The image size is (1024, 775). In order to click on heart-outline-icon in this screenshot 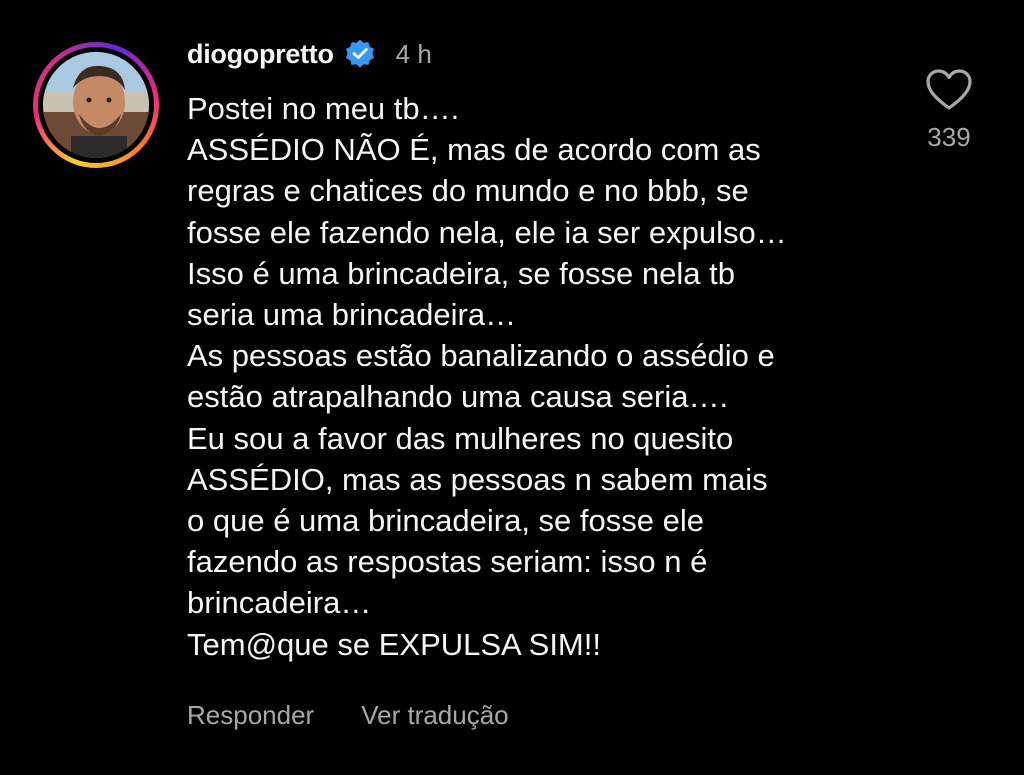, I will do `click(949, 90)`.